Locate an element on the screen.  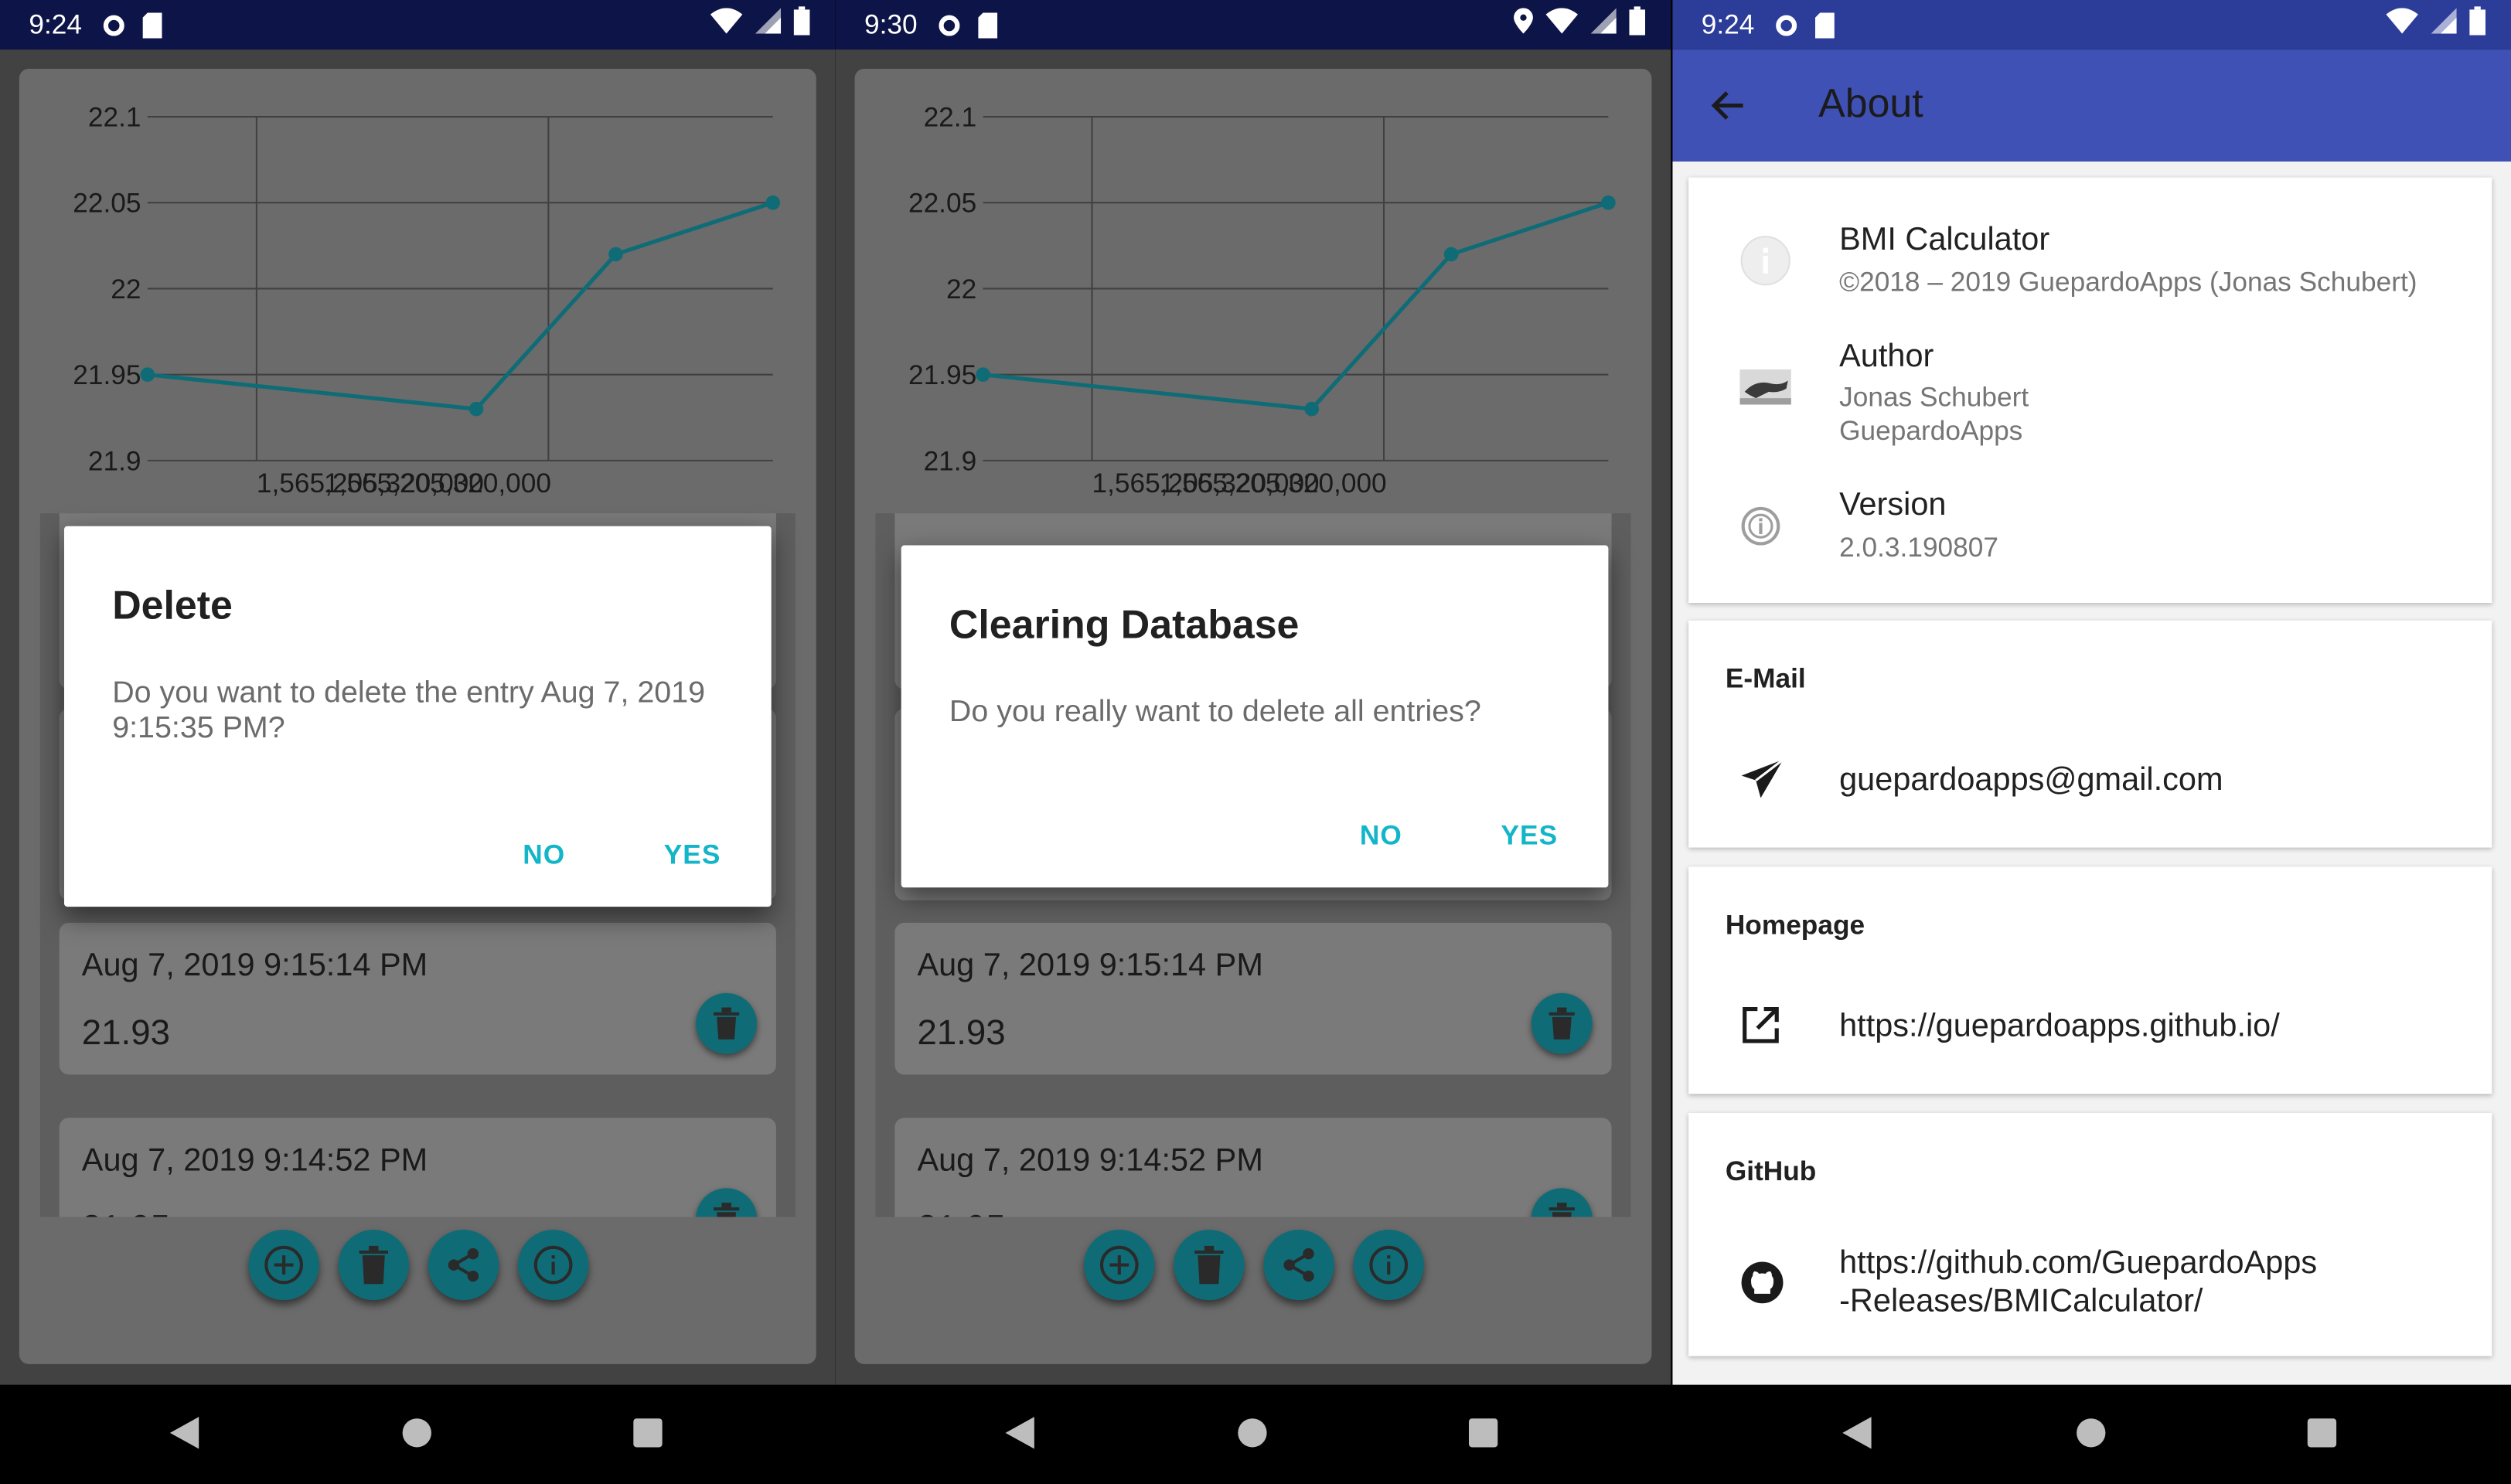
status-time: 9:30 is located at coordinates (891, 24).